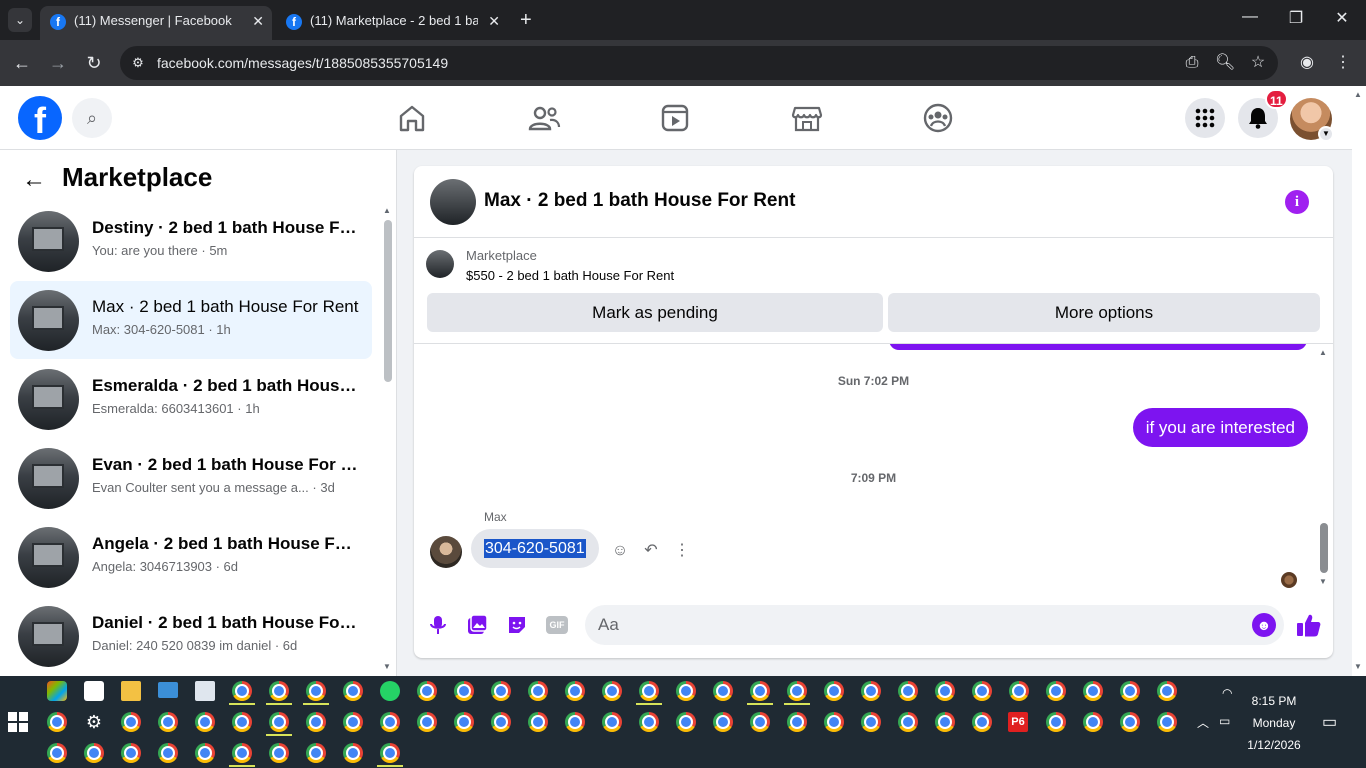 This screenshot has height=768, width=1366. What do you see at coordinates (517, 625) in the screenshot?
I see `sticker-icon` at bounding box center [517, 625].